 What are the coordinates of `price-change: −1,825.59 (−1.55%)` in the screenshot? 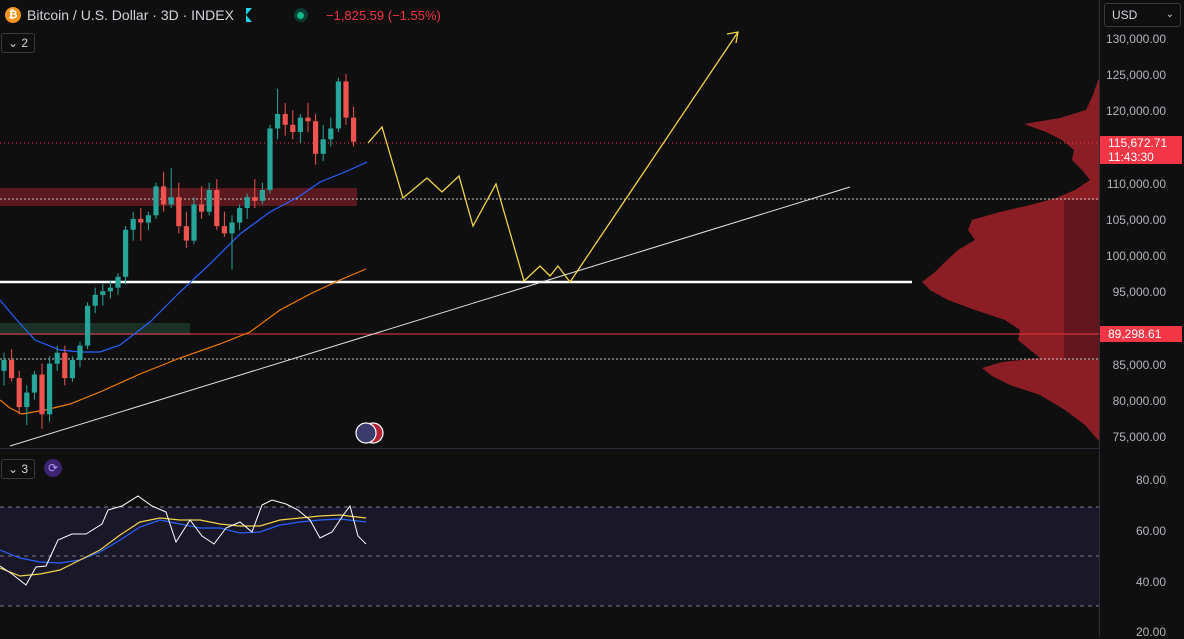 It's located at (383, 15).